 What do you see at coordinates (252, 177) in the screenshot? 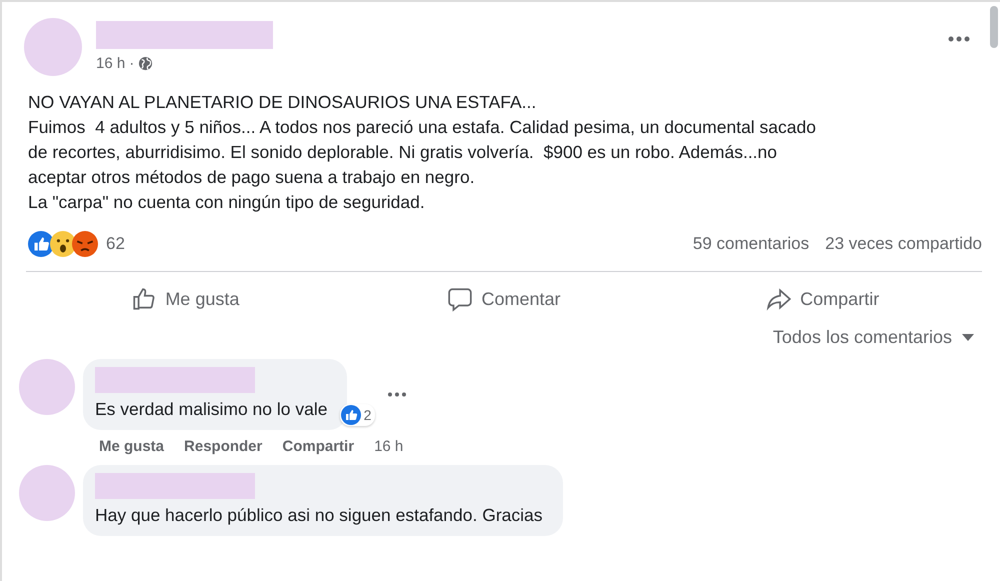
I see `post-text-line: aceptar otros métodos de pago suena a trabajo en negro.` at bounding box center [252, 177].